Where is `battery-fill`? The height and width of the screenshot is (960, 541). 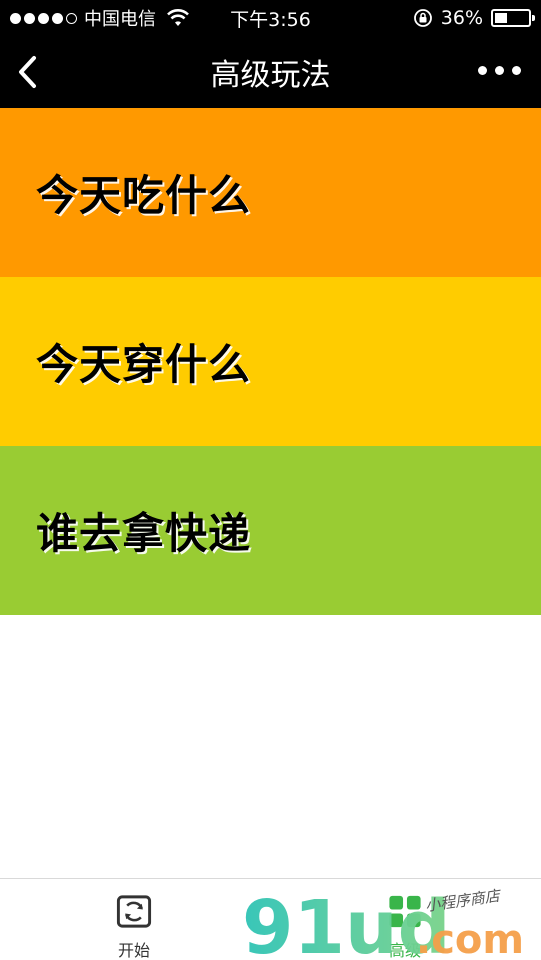
battery-fill is located at coordinates (501, 18).